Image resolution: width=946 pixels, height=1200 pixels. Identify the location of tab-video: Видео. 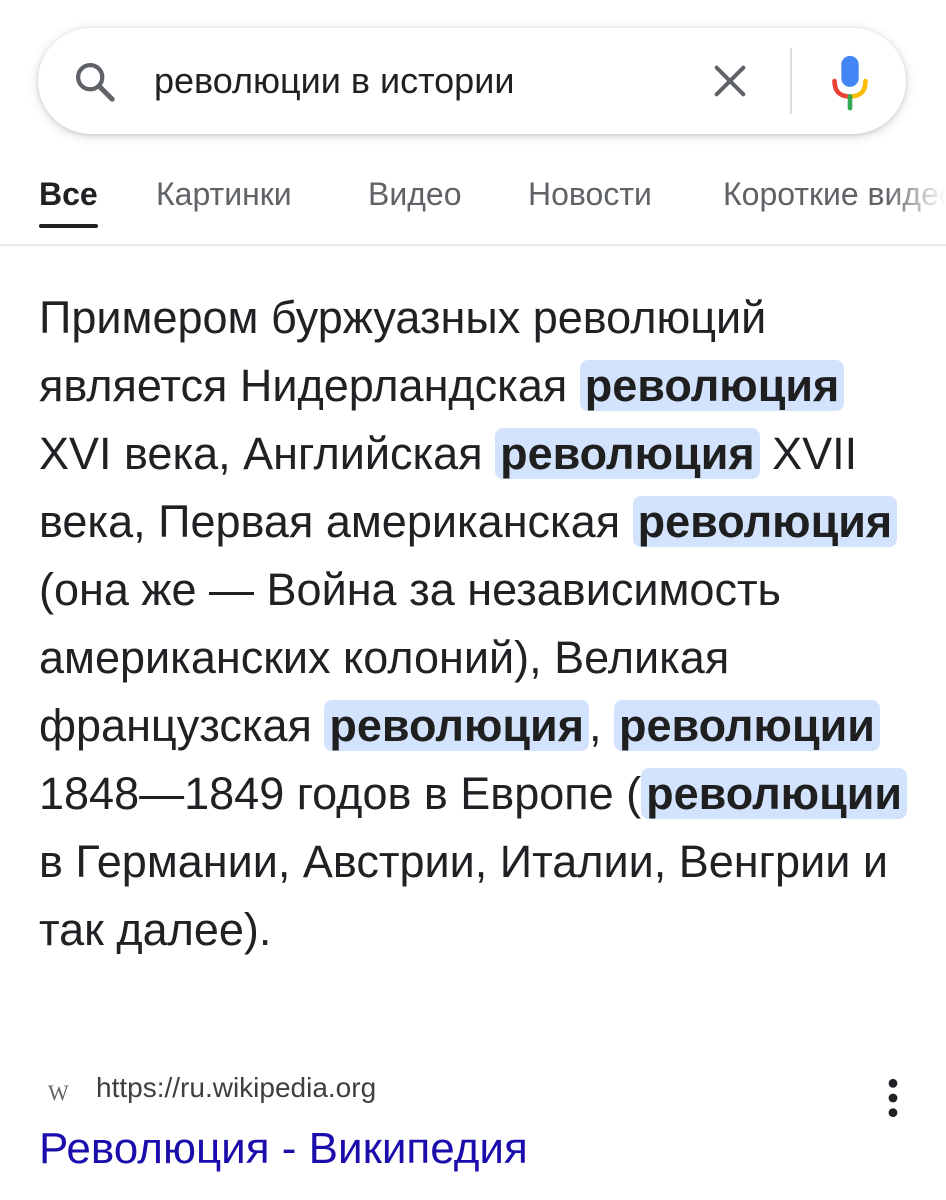
(414, 194).